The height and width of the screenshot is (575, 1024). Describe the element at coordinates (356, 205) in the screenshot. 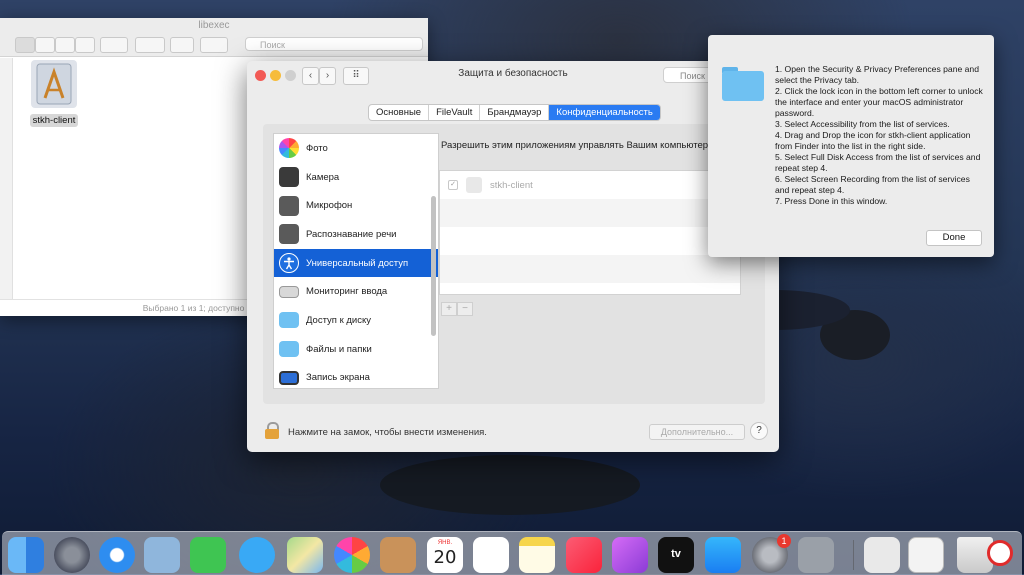

I see `service-item-microphone: Микрофон` at that location.